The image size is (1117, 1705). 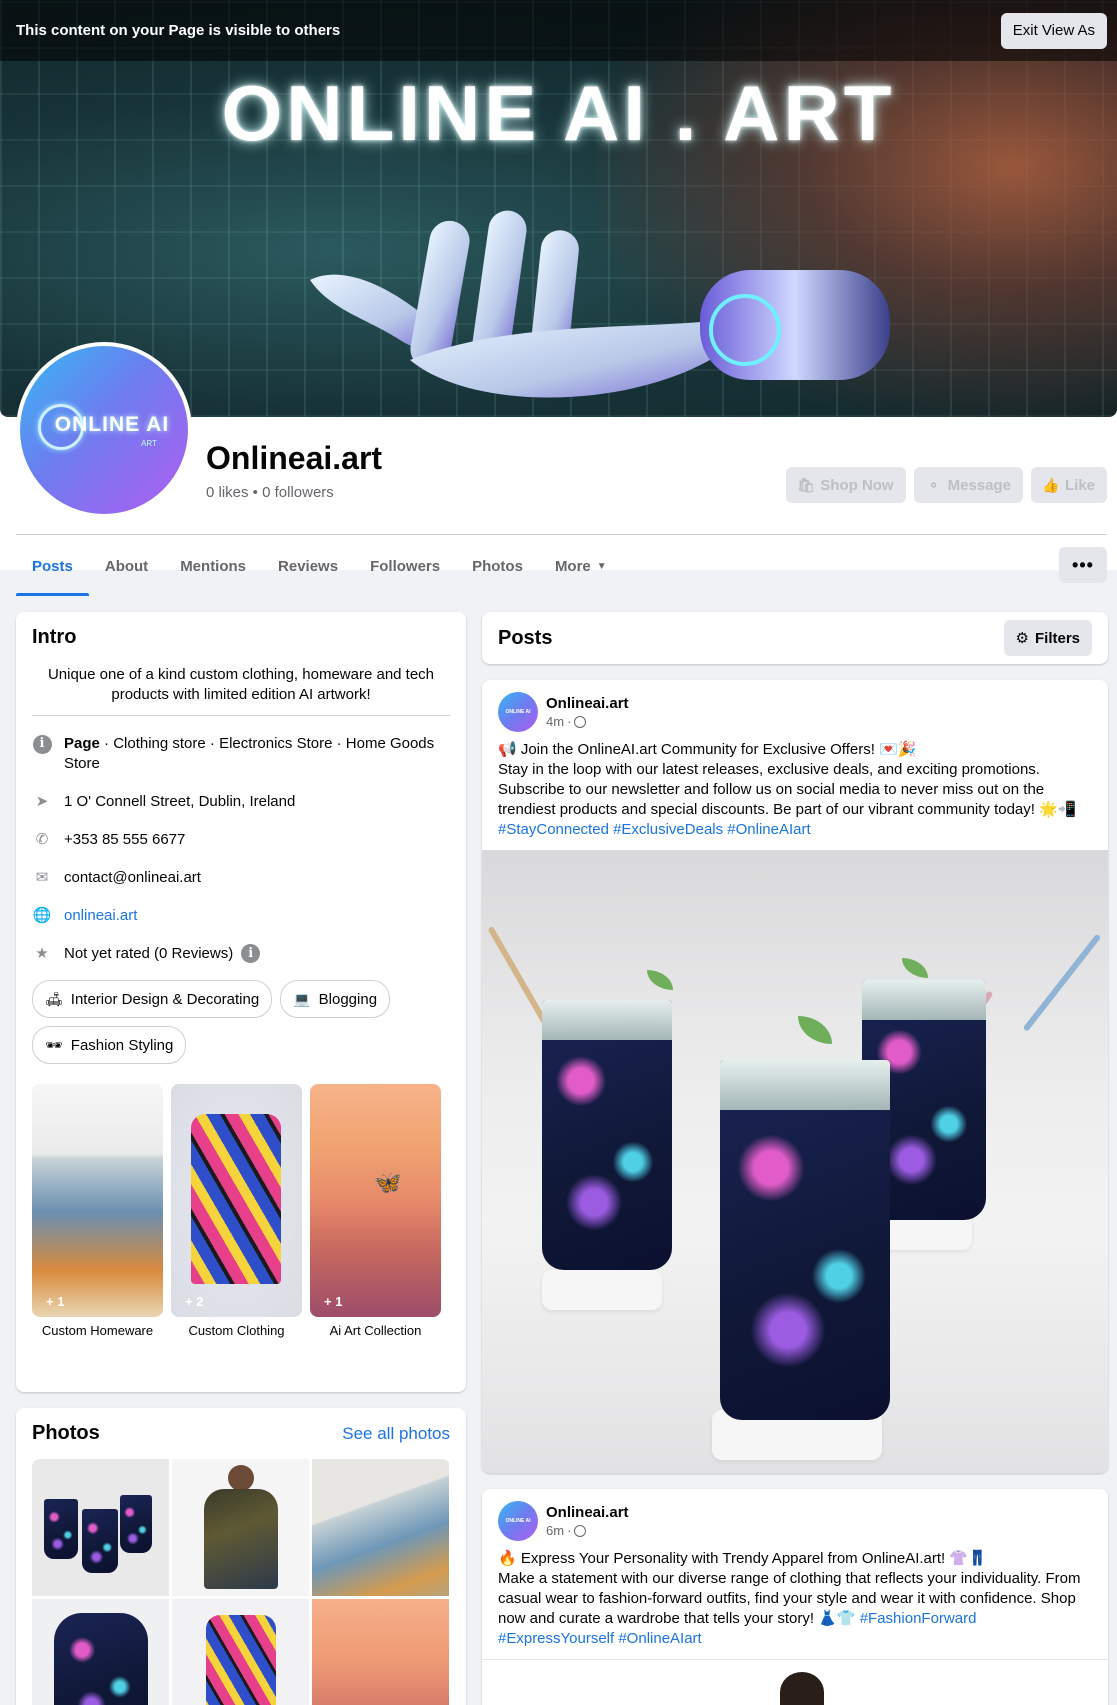 I want to click on message-button: ⚬ Message, so click(x=968, y=485).